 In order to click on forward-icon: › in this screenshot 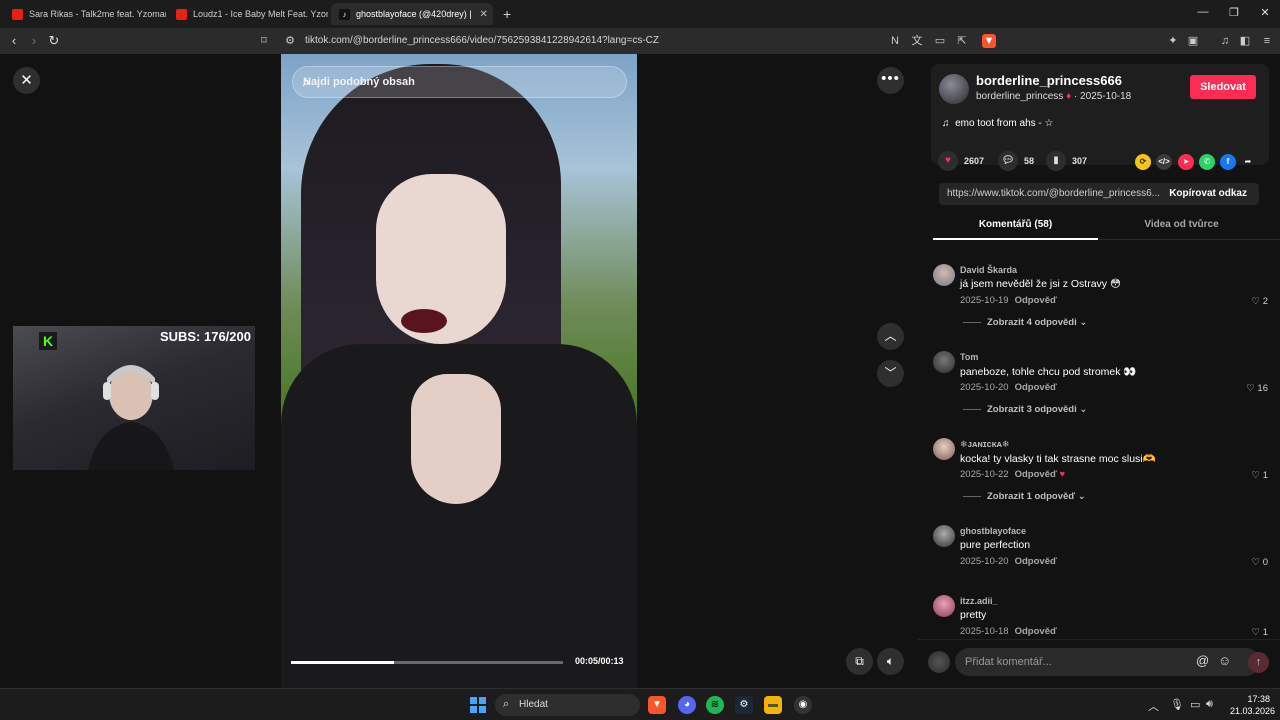, I will do `click(34, 41)`.